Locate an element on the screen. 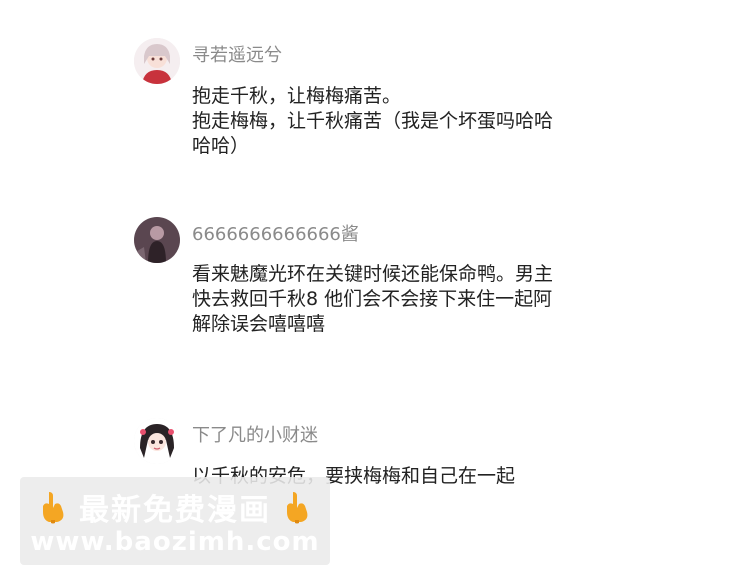 This screenshot has height=586, width=750. watermark-title-row: 最新免费漫画 is located at coordinates (175, 507).